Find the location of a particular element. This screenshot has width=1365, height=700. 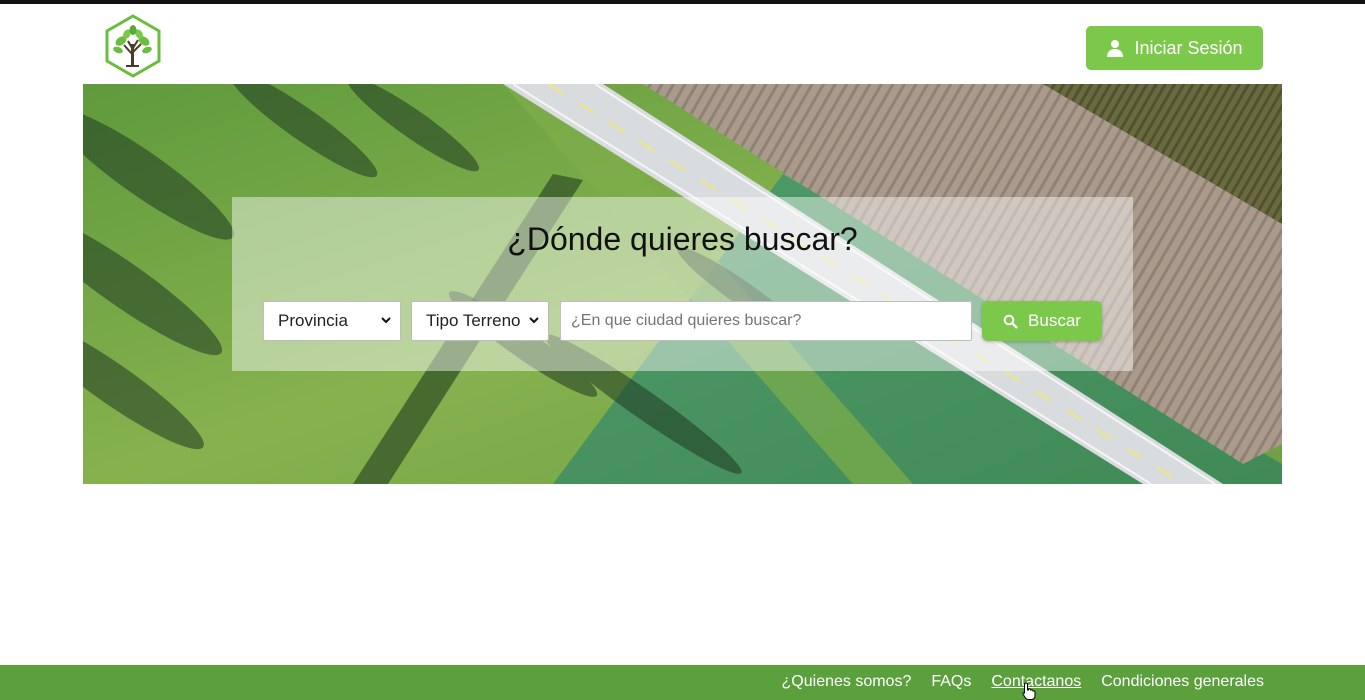

user-icon is located at coordinates (1115, 48).